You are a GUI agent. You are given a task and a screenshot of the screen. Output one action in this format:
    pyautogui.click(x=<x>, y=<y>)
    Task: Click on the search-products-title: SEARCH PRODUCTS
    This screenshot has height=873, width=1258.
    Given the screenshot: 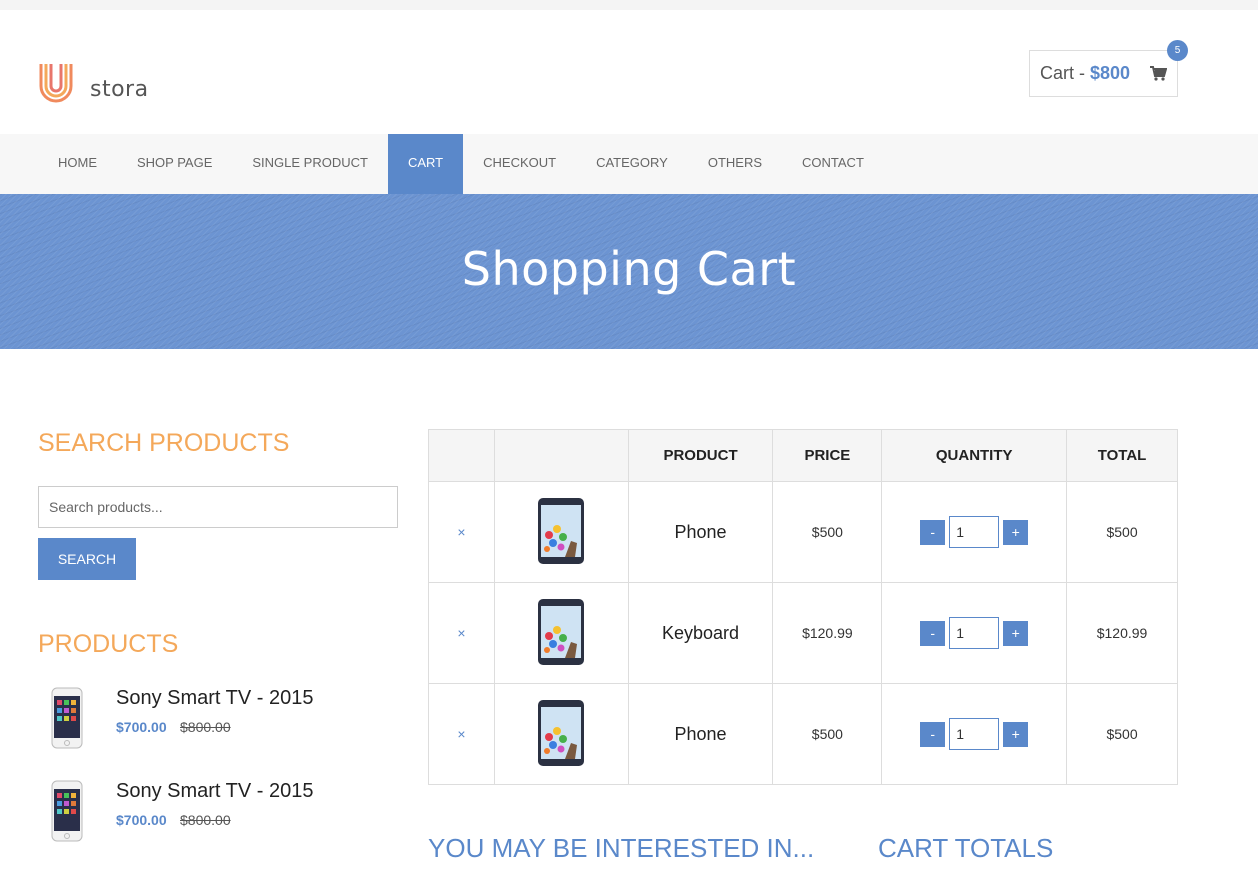 What is the action you would take?
    pyautogui.click(x=164, y=443)
    